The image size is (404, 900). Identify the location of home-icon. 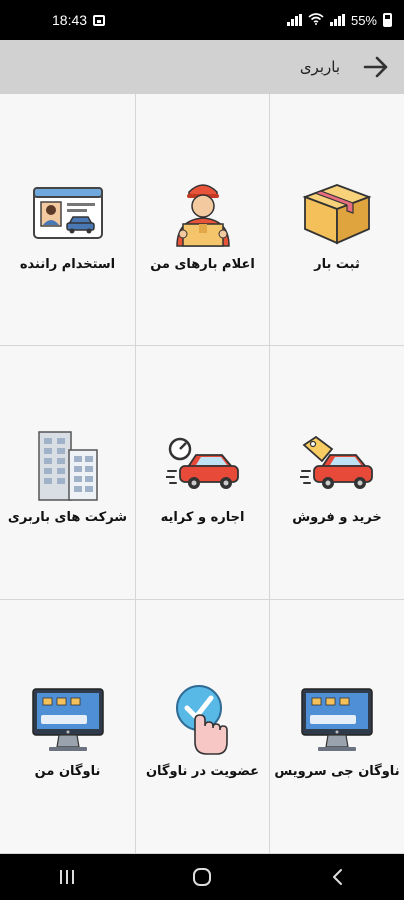
(201, 877).